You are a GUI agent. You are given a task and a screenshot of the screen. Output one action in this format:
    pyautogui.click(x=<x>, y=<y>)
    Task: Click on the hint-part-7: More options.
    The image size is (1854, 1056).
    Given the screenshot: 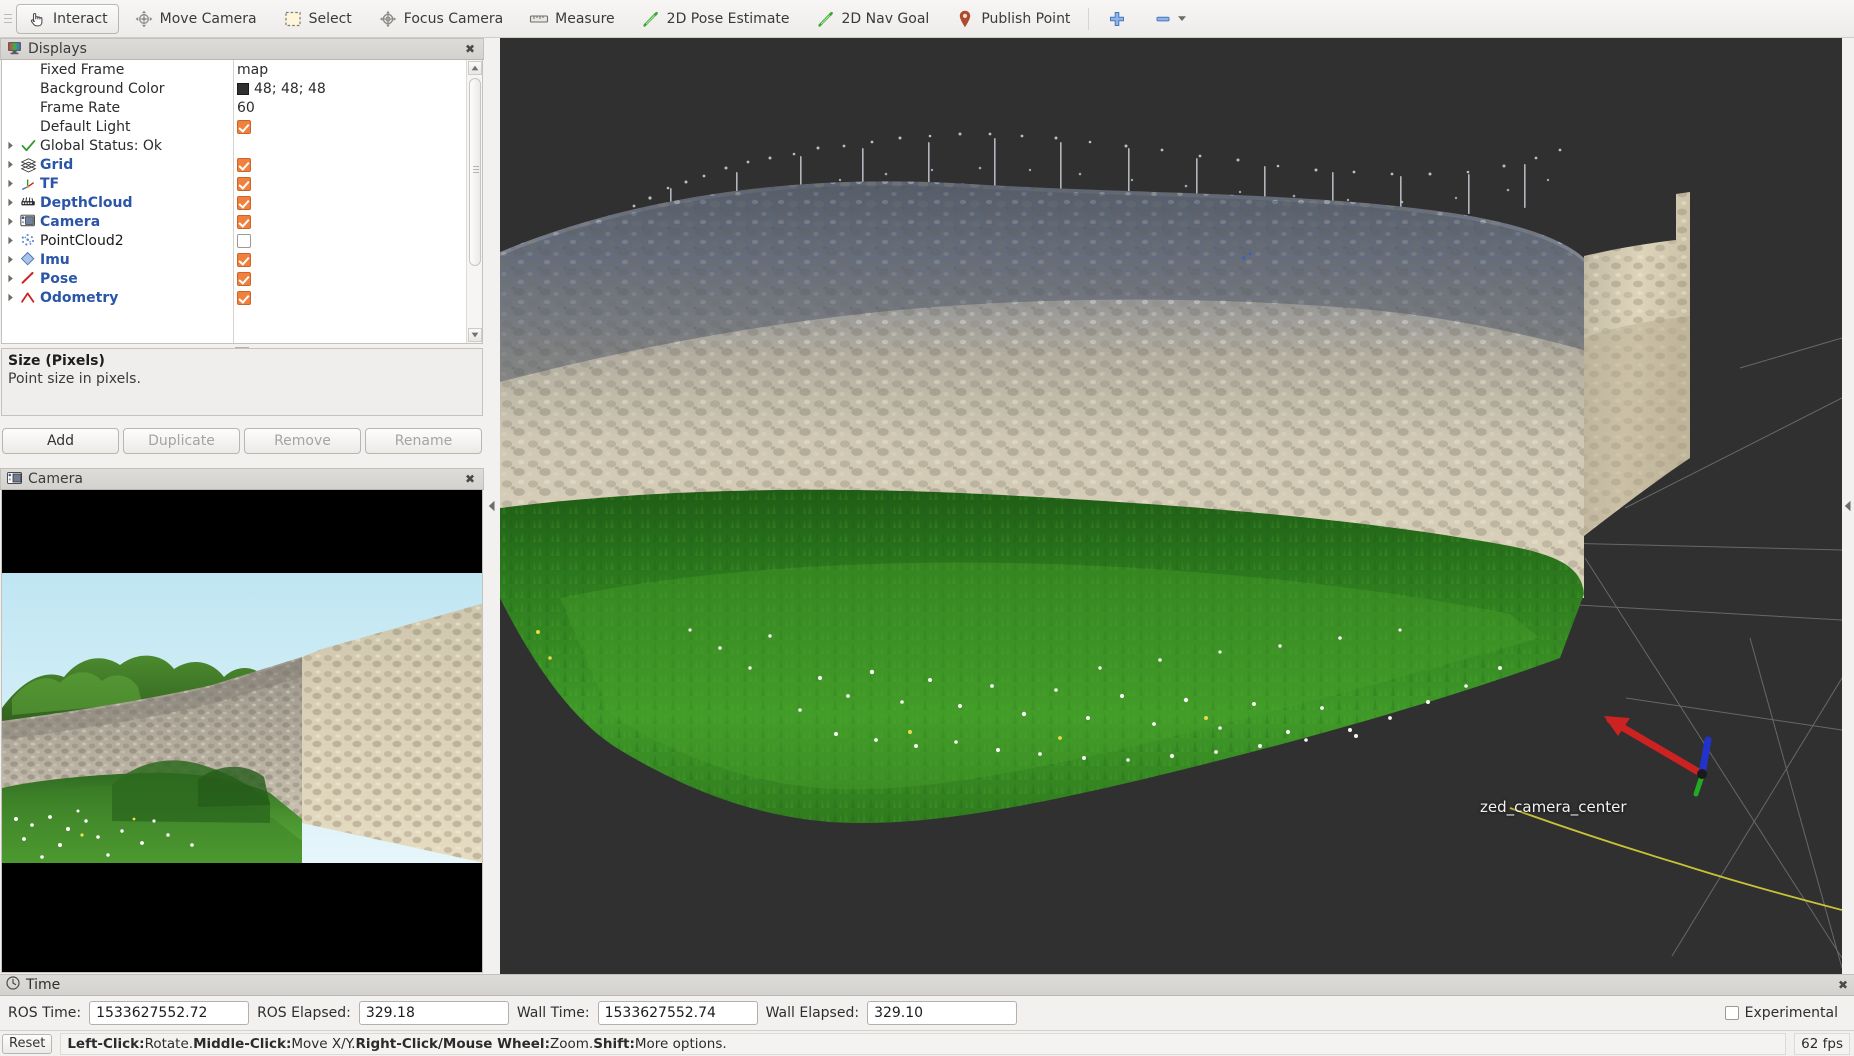 What is the action you would take?
    pyautogui.click(x=680, y=1043)
    